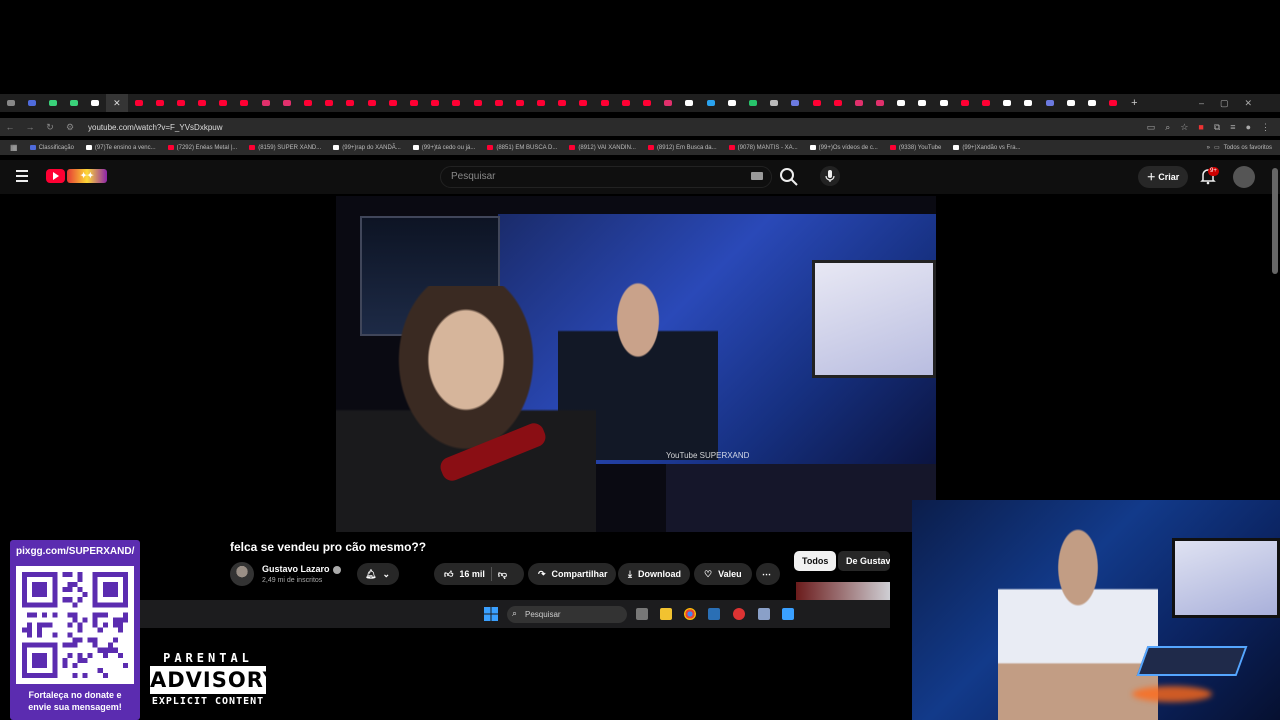 The image size is (1280, 720). I want to click on windows-start-icon, so click(491, 614).